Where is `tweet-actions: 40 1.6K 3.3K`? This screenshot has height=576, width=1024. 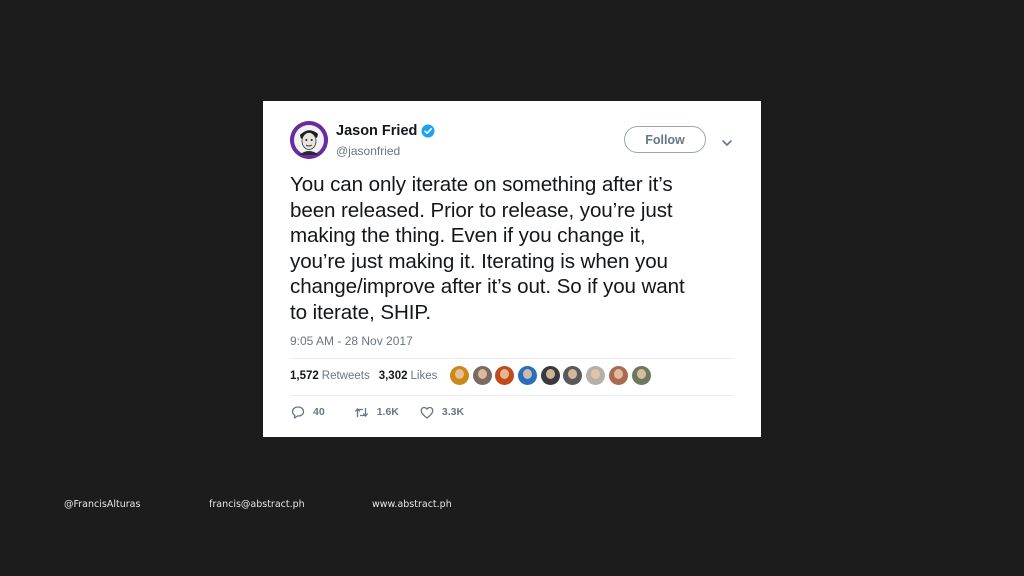
tweet-actions: 40 1.6K 3.3K is located at coordinates (377, 412).